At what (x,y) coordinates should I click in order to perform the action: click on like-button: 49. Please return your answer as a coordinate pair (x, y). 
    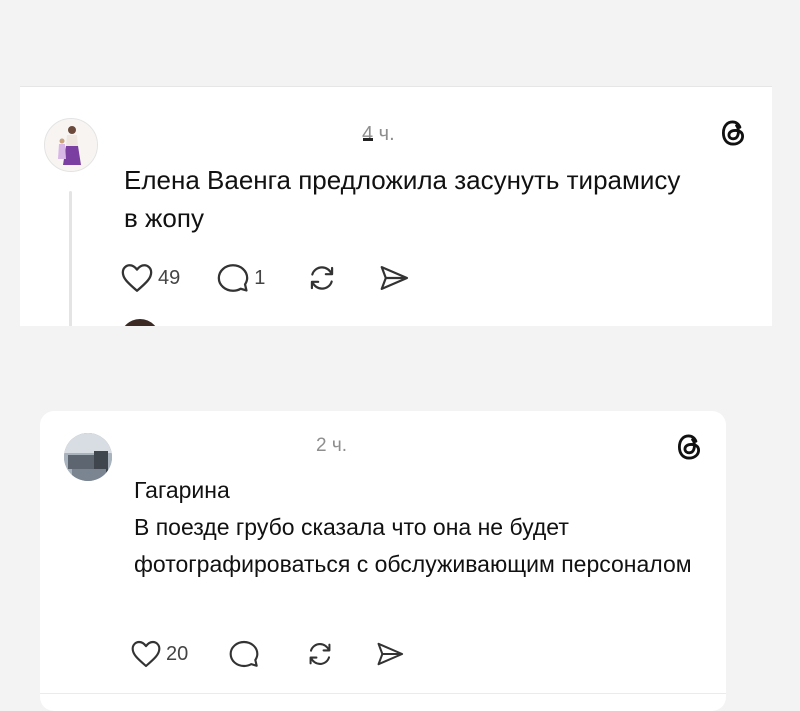
    Looking at the image, I should click on (150, 278).